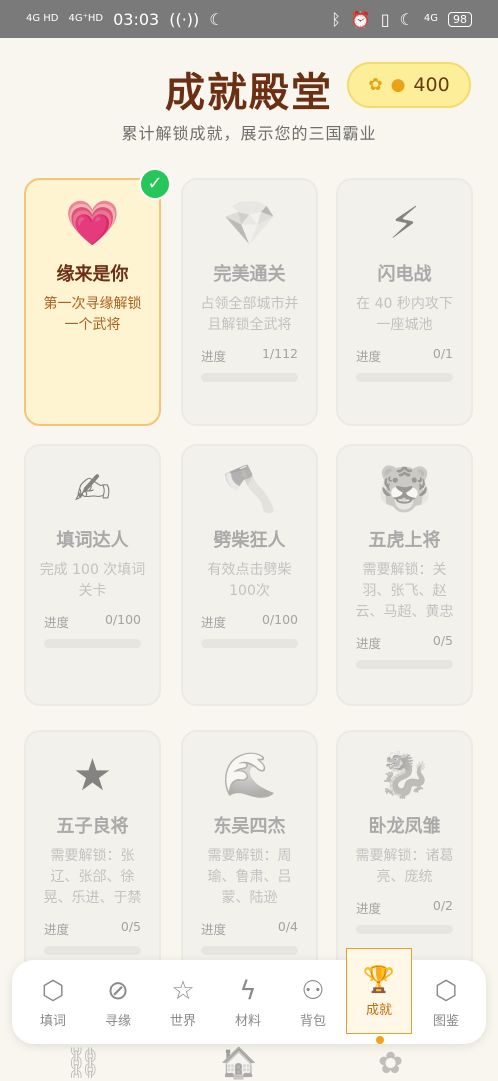 The image size is (498, 1081). What do you see at coordinates (380, 1040) in the screenshot?
I see `active-tab-indicator` at bounding box center [380, 1040].